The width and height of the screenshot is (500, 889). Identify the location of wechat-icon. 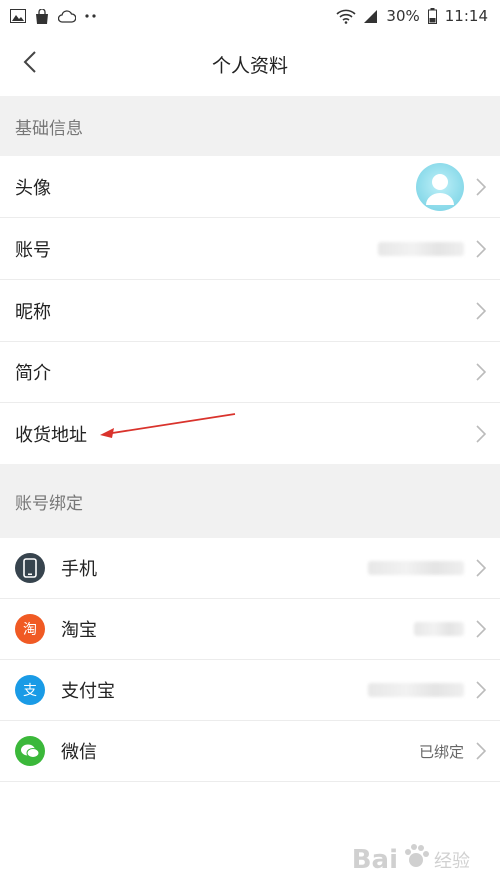
(30, 751).